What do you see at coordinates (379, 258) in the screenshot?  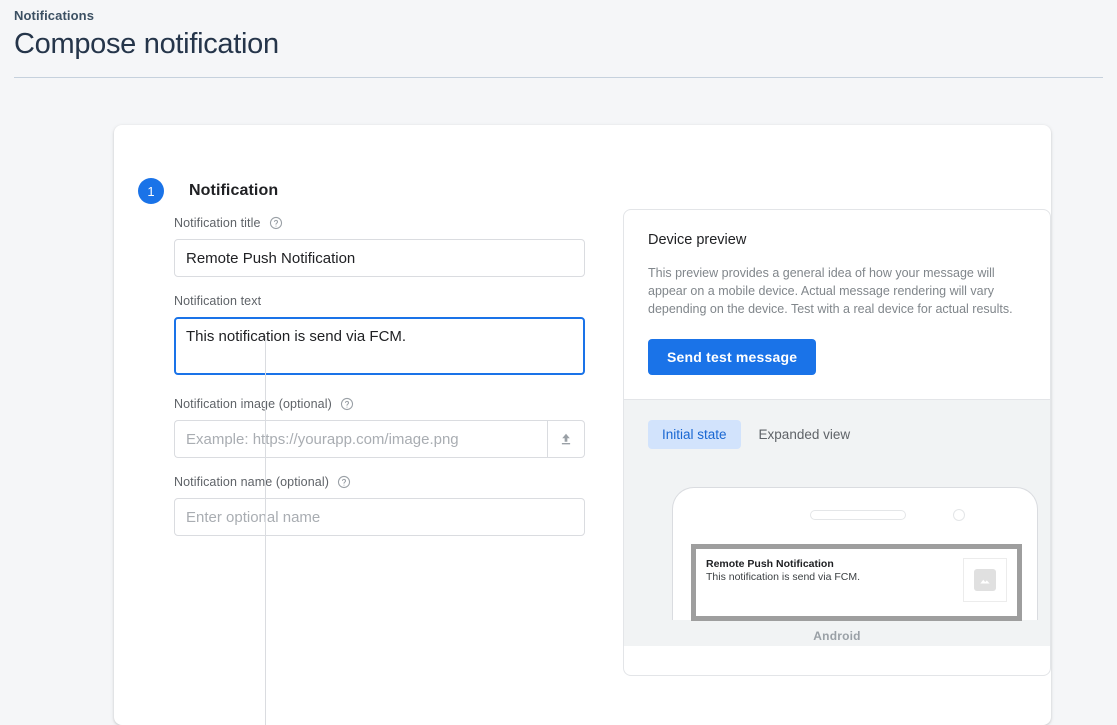 I see `notification-title-input` at bounding box center [379, 258].